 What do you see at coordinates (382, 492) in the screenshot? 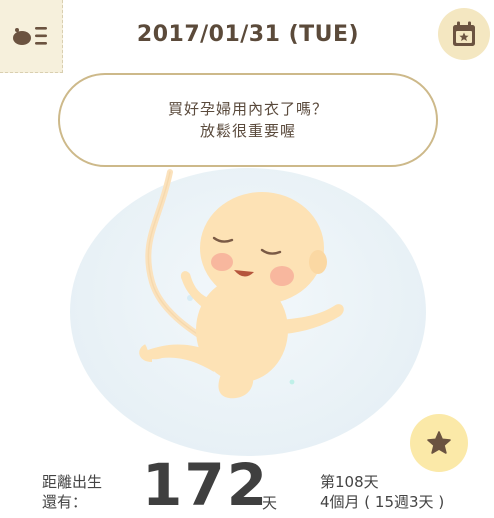
I see `pregnancy-progress-info: 第108天 4個月 ( 15週3天 )` at bounding box center [382, 492].